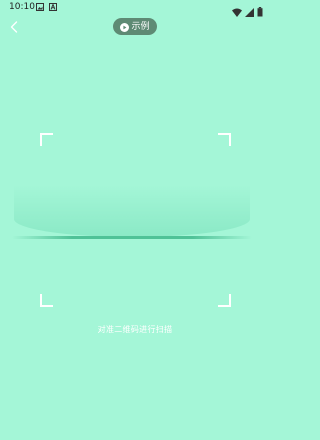 The image size is (320, 440). I want to click on example-button: 示例, so click(135, 26).